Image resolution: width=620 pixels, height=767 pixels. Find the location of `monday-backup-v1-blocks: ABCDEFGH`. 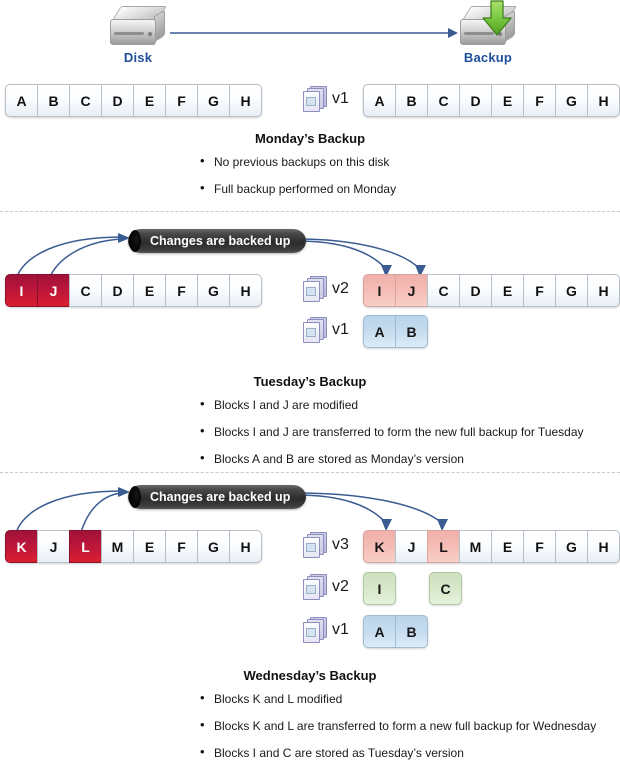

monday-backup-v1-blocks: ABCDEFGH is located at coordinates (491, 100).